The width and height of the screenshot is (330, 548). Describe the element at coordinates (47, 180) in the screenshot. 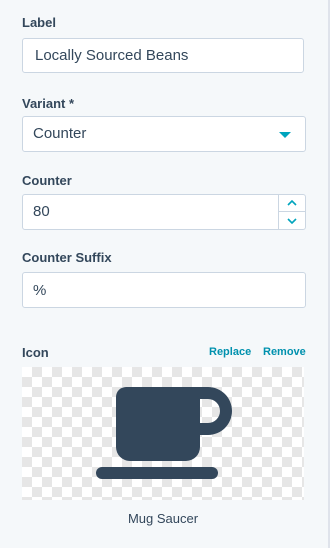

I see `counter-field-label: Counter` at that location.